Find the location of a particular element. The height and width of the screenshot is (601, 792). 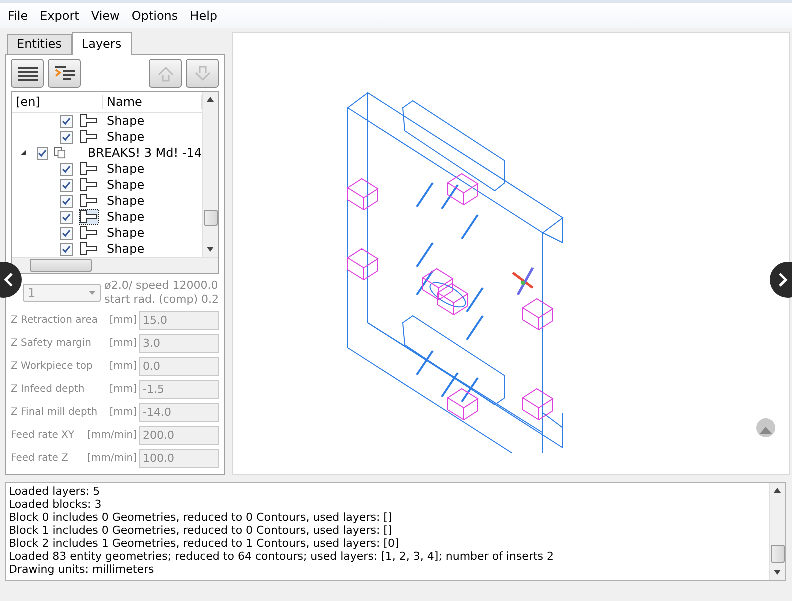

up-arrow-icon is located at coordinates (165, 73).